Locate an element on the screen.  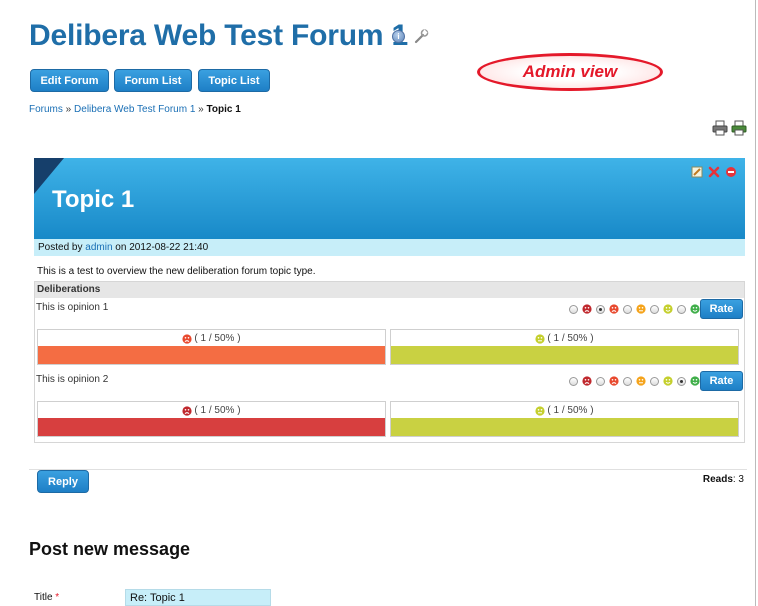
print-icons is located at coordinates (729, 128).